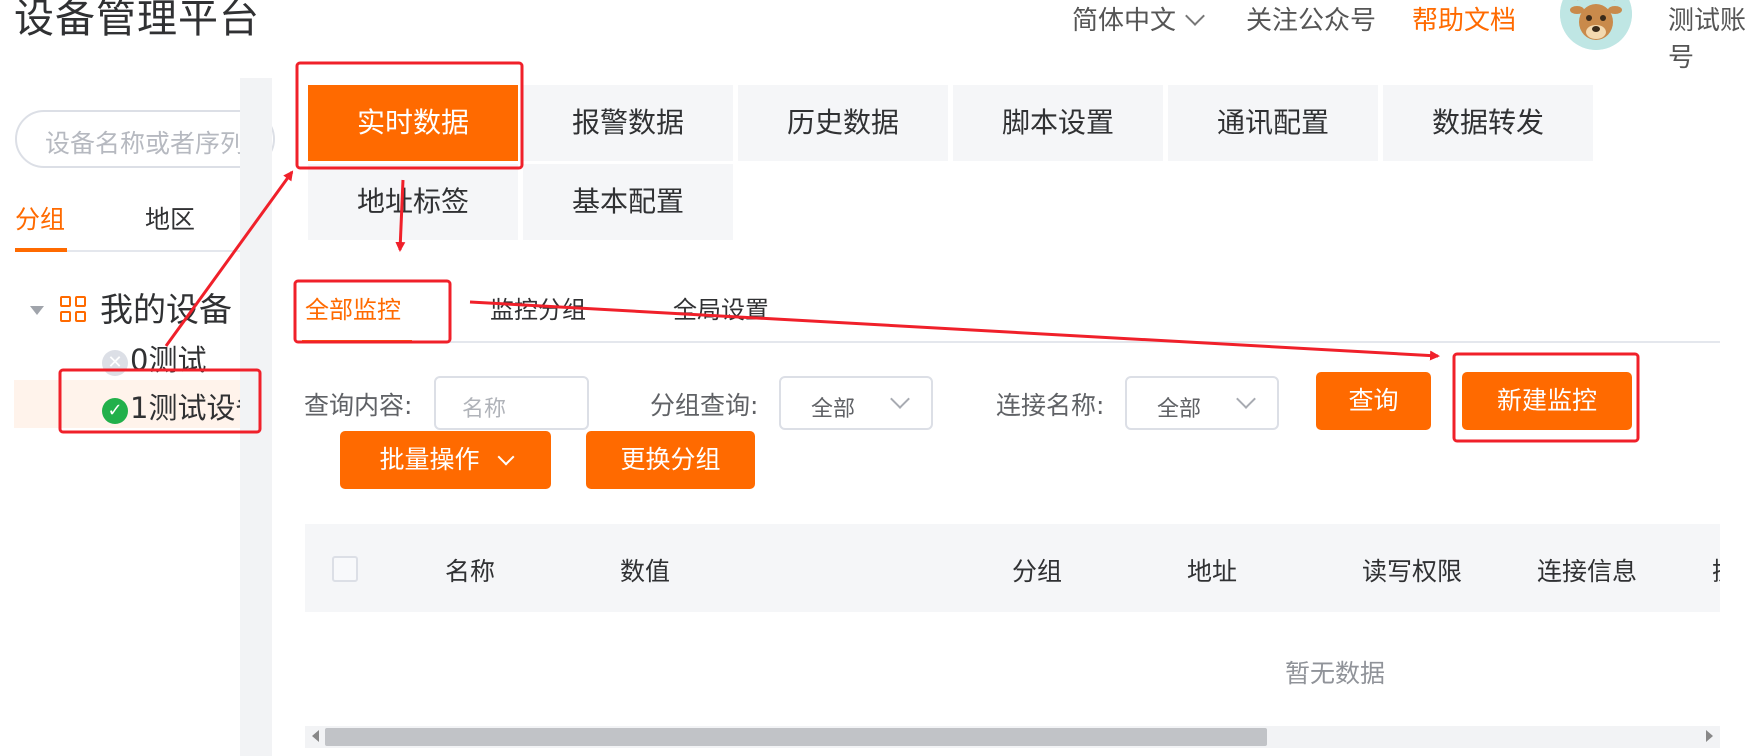  I want to click on sidebar-tab-region: 地区, so click(170, 218).